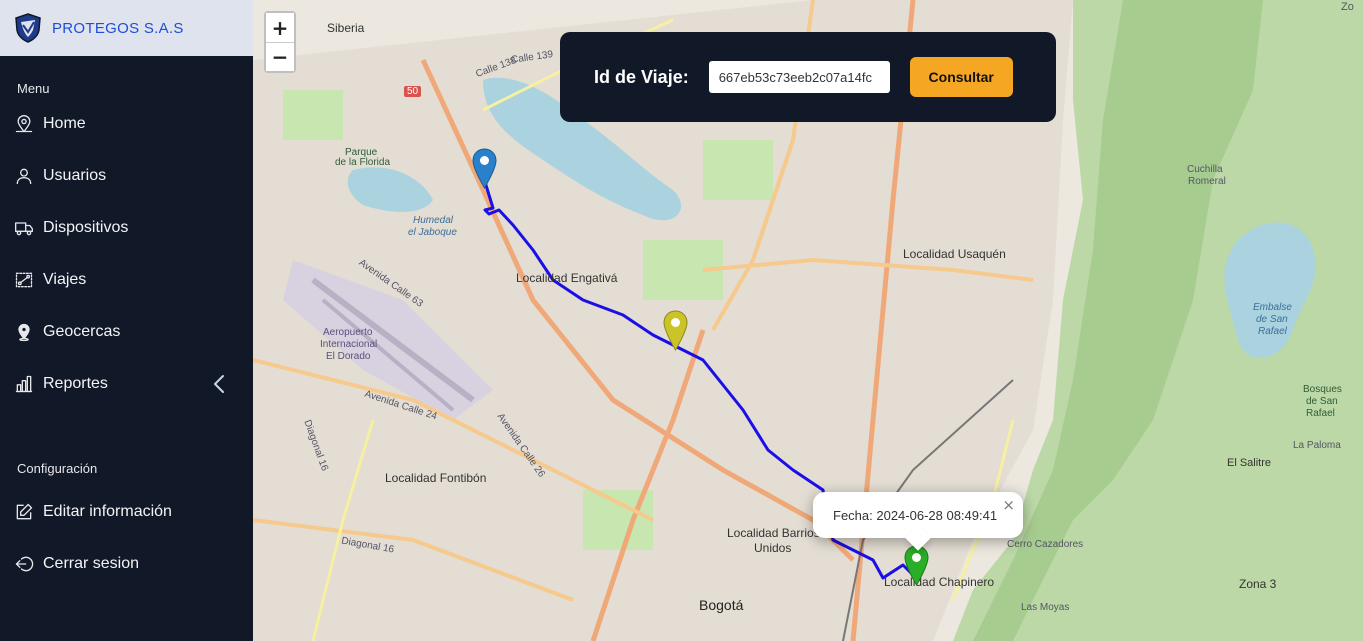 This screenshot has width=1363, height=641. I want to click on label-route-50: 50, so click(413, 91).